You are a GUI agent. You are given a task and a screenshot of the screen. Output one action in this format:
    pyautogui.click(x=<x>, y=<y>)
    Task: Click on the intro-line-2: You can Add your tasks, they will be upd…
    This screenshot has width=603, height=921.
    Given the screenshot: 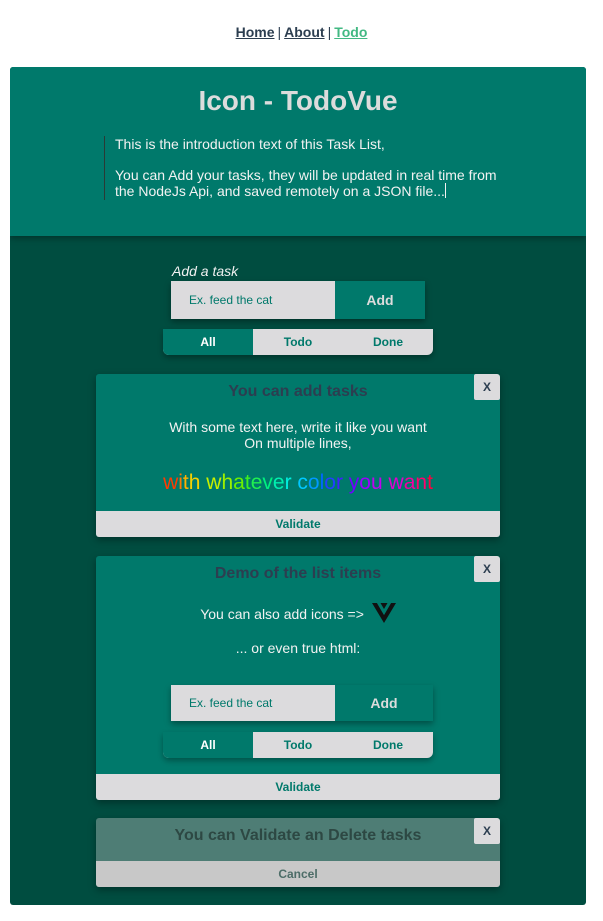 What is the action you would take?
    pyautogui.click(x=313, y=183)
    